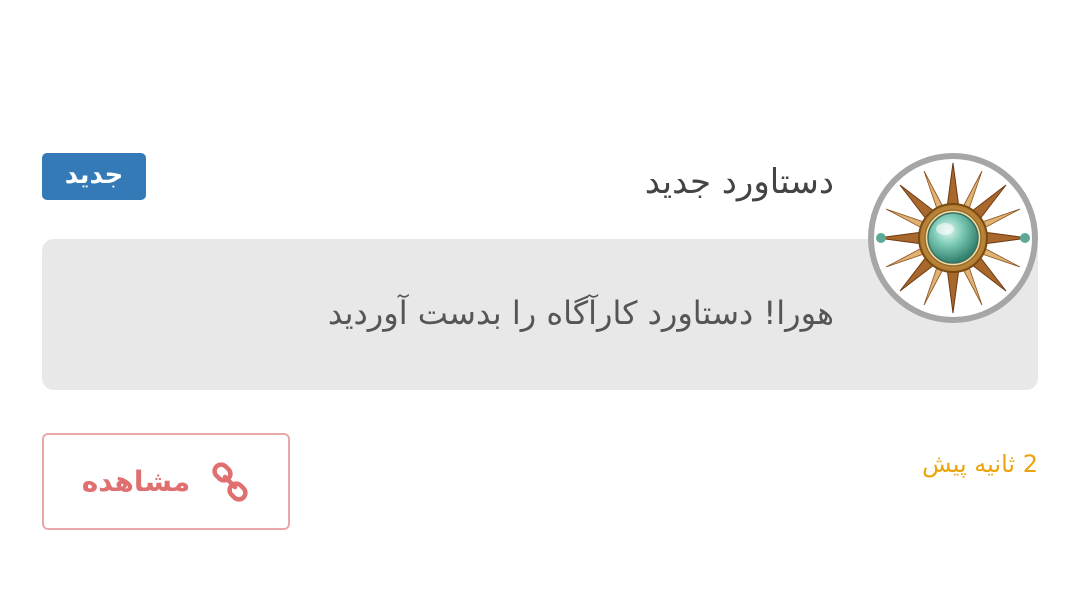  I want to click on notification-message: هورا! دستاورد کارآگاه را بدست آوردید, so click(580, 313).